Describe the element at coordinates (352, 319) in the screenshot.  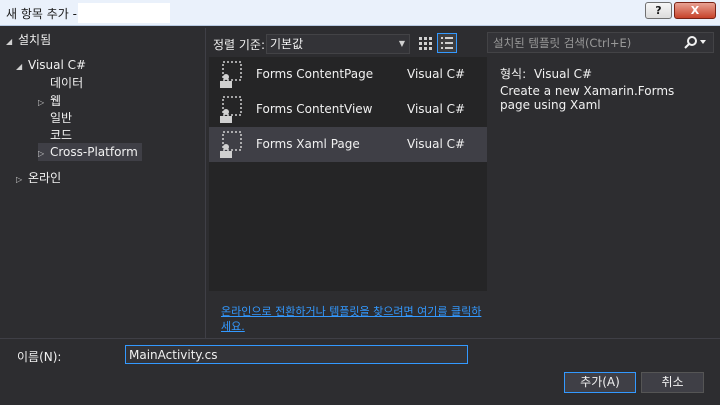
I see `online-templates-link: 온라인으로 전환하거나 템플릿을 찾으려면 여기를 클릭하세요.` at that location.